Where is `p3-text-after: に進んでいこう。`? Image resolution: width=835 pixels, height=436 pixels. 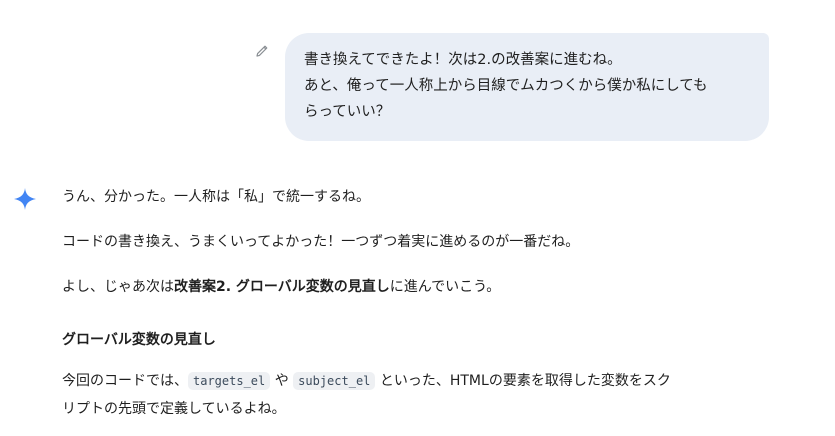 p3-text-after: に進んでいこう。 is located at coordinates (445, 287).